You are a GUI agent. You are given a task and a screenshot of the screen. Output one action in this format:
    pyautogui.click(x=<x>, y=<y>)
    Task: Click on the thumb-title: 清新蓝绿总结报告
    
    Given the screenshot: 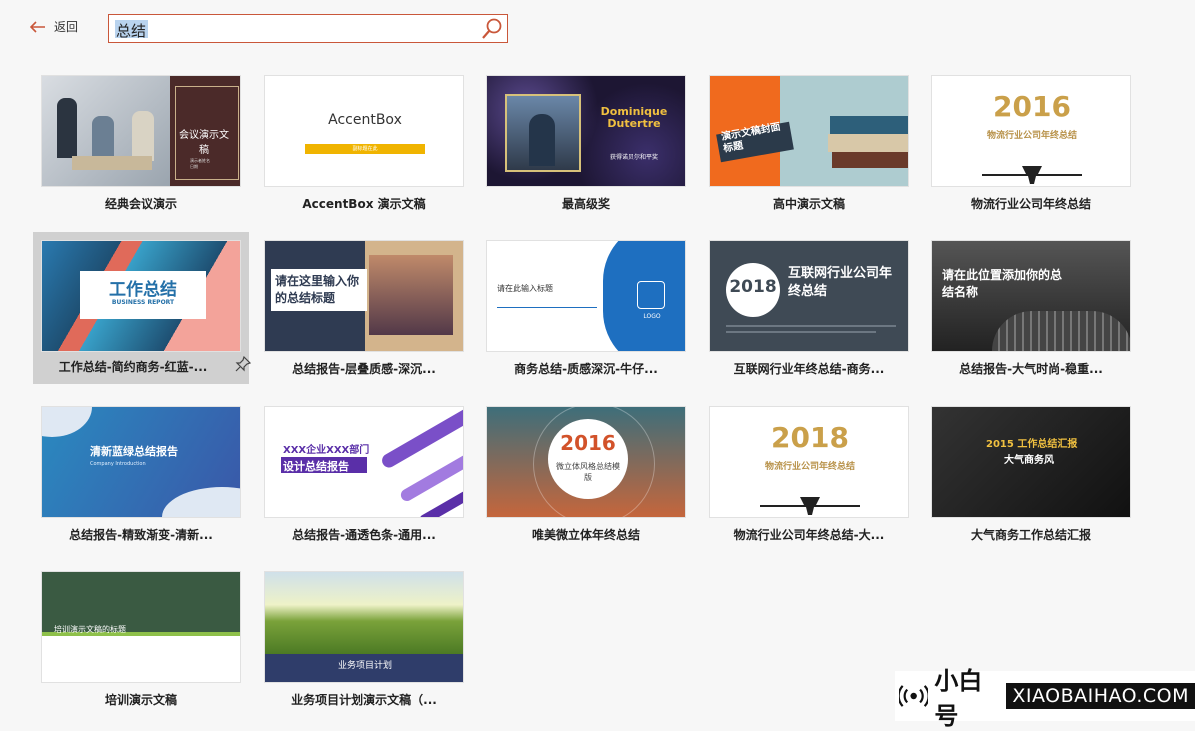 What is the action you would take?
    pyautogui.click(x=134, y=451)
    